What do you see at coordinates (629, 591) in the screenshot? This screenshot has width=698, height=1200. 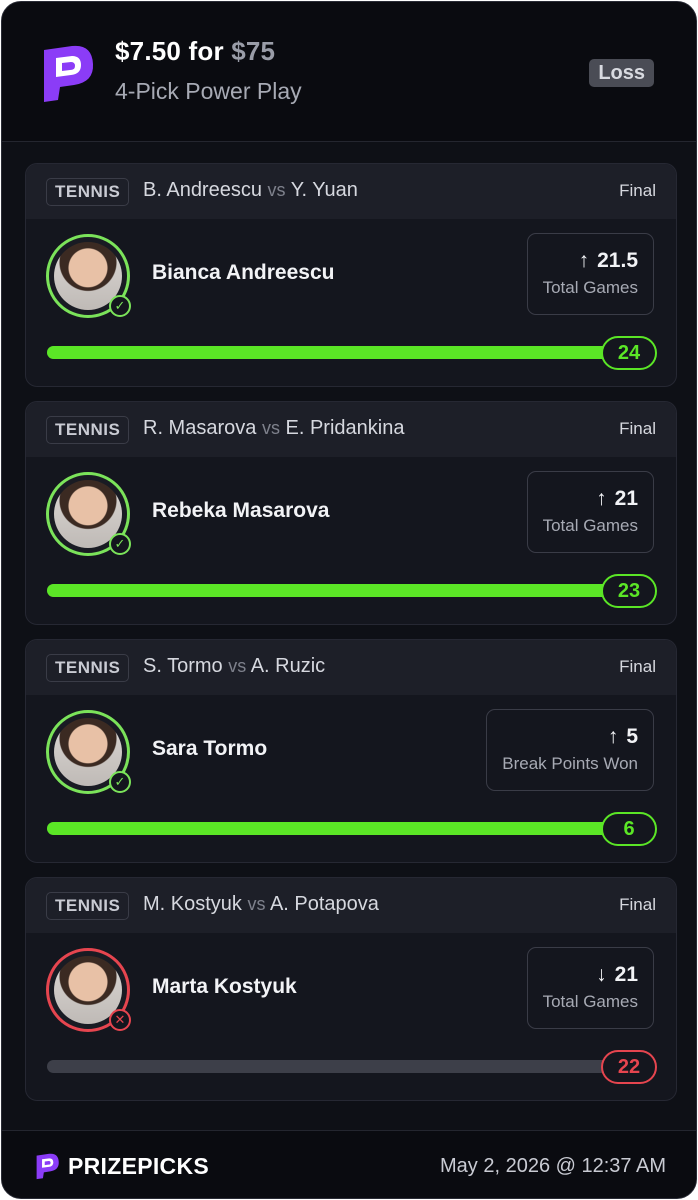 I see `final-value: 23` at bounding box center [629, 591].